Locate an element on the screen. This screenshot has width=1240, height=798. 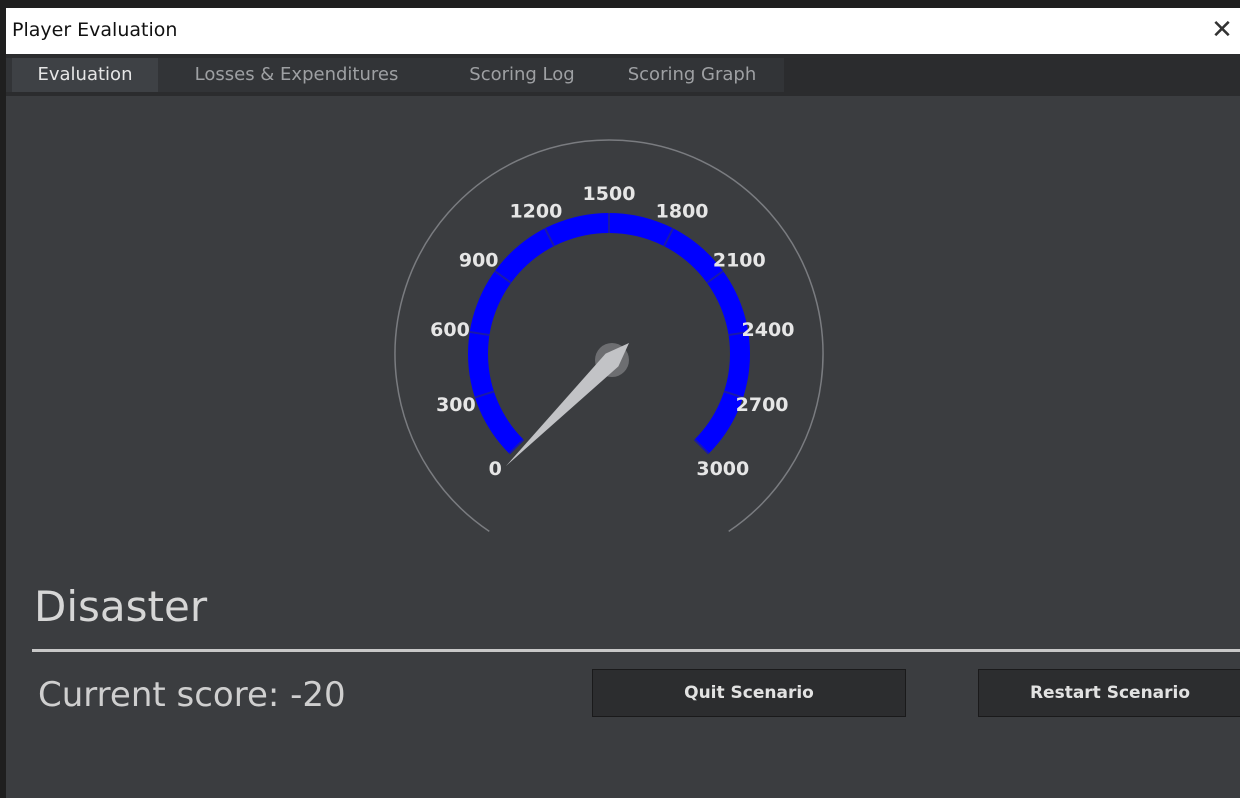
gauge-tick-label: 1500 is located at coordinates (609, 194).